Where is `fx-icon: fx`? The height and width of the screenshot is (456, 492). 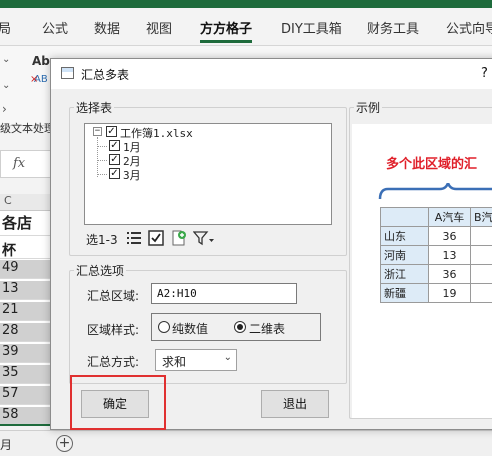
fx-icon: fx is located at coordinates (19, 163).